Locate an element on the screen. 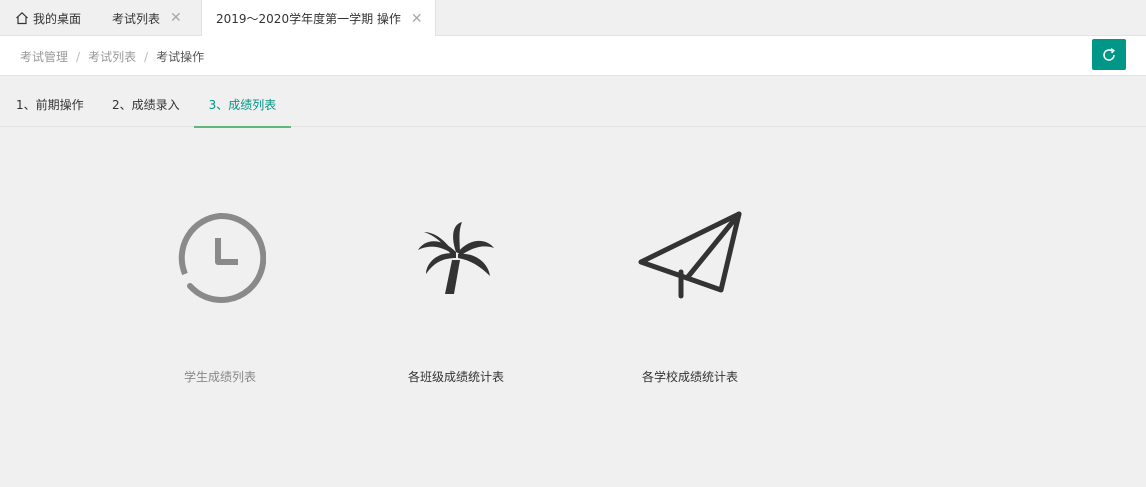 The image size is (1146, 487). card-student-score-list: 学生成绩列表 is located at coordinates (220, 300).